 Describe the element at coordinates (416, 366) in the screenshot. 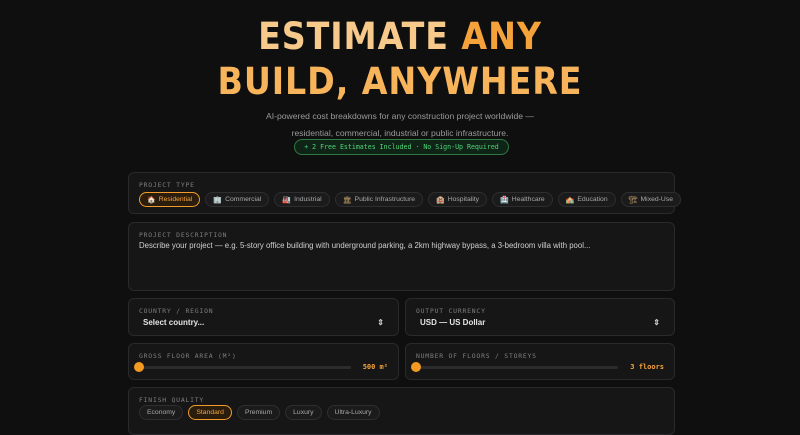

I see `floors-slider-thumb` at that location.